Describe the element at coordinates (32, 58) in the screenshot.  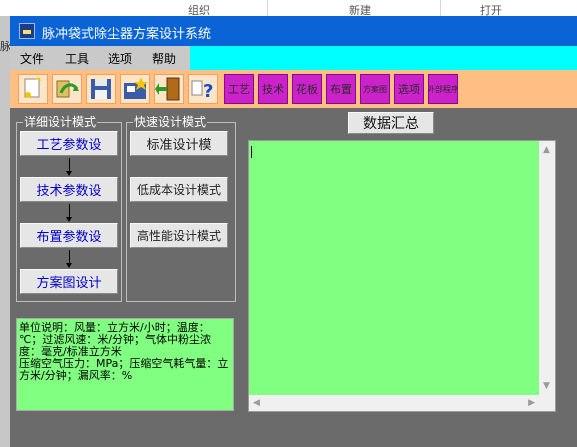
I see `menu-file: 文件` at that location.